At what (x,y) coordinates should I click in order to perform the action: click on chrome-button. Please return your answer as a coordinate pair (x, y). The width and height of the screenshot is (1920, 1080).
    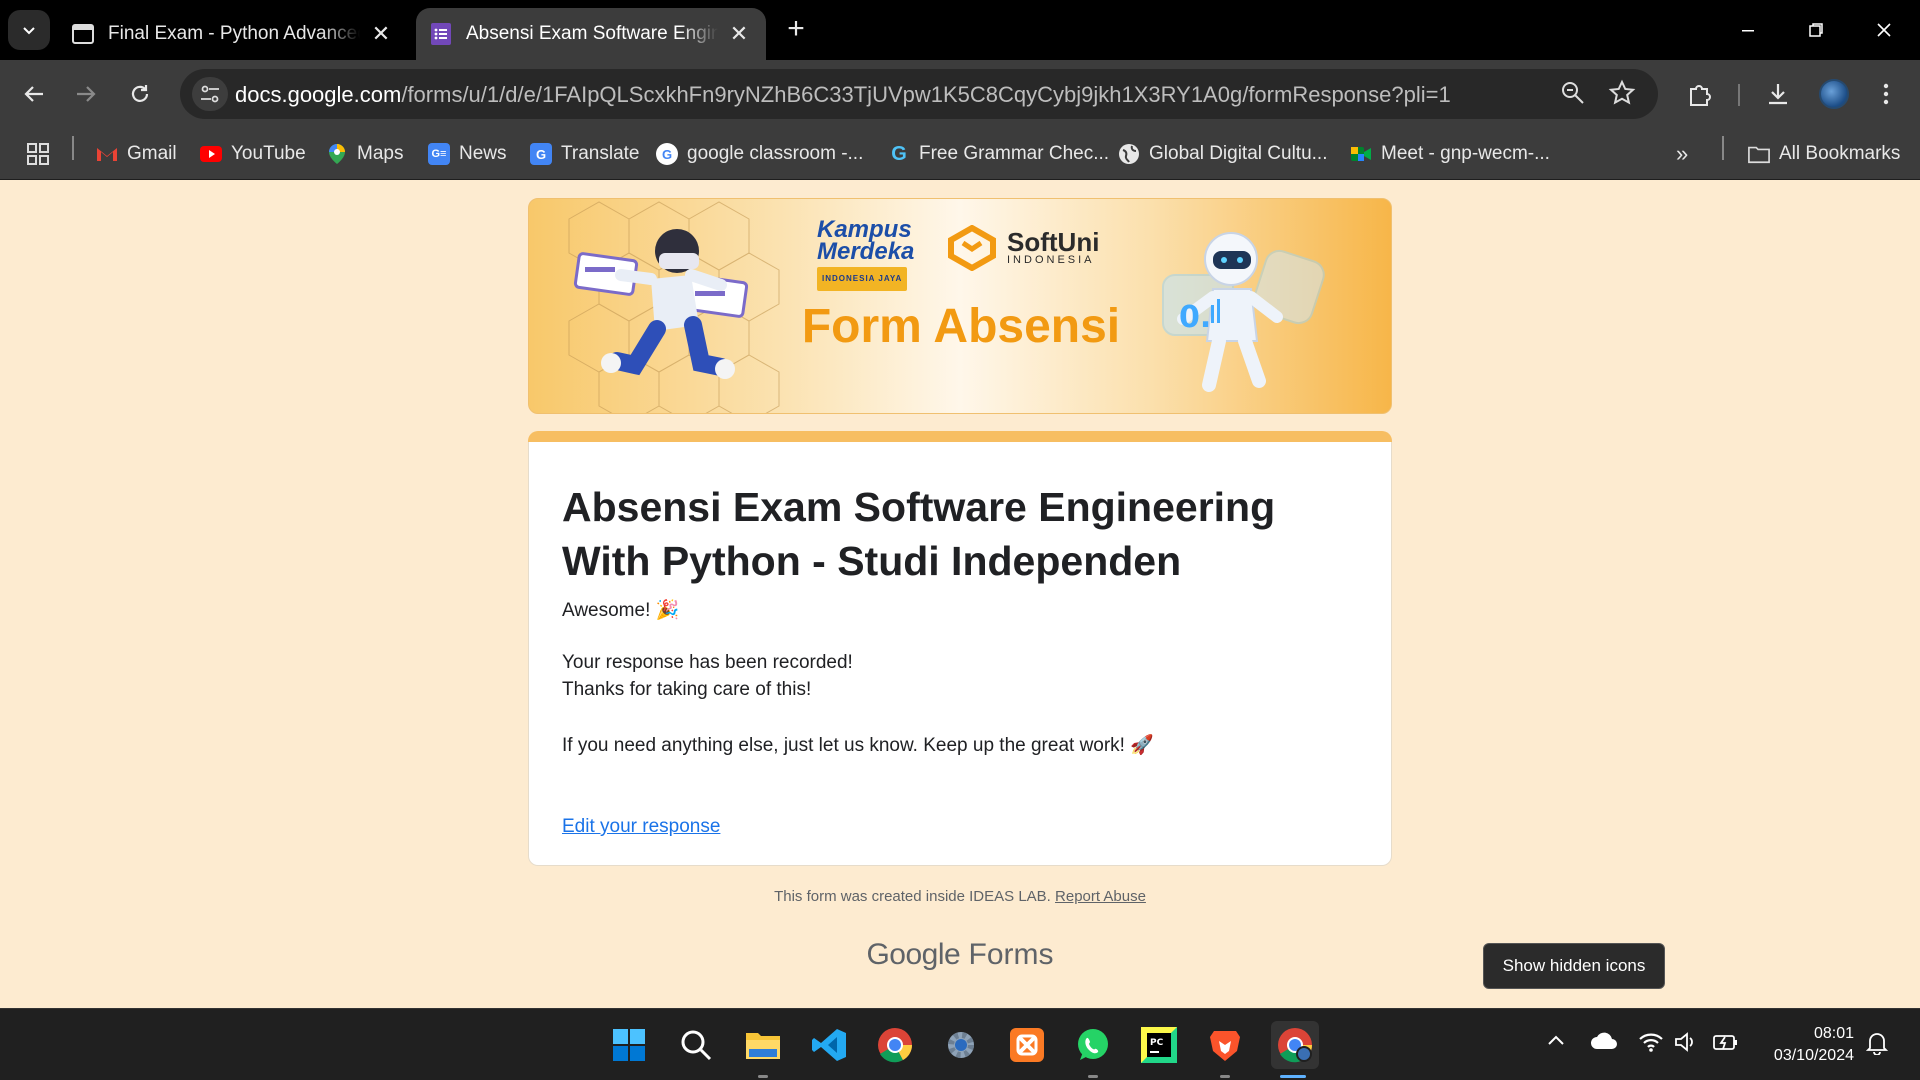
    Looking at the image, I should click on (895, 1045).